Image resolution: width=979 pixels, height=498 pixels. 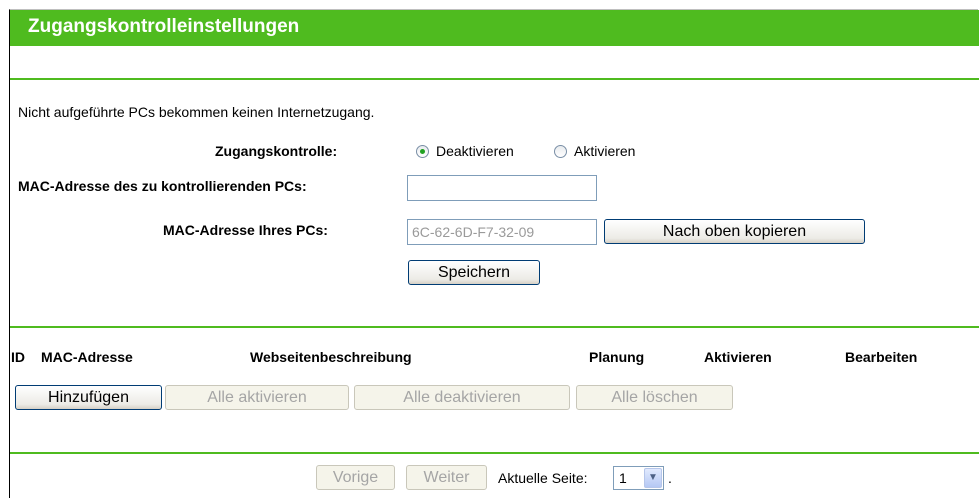 What do you see at coordinates (474, 272) in the screenshot?
I see `save-button: Speichern` at bounding box center [474, 272].